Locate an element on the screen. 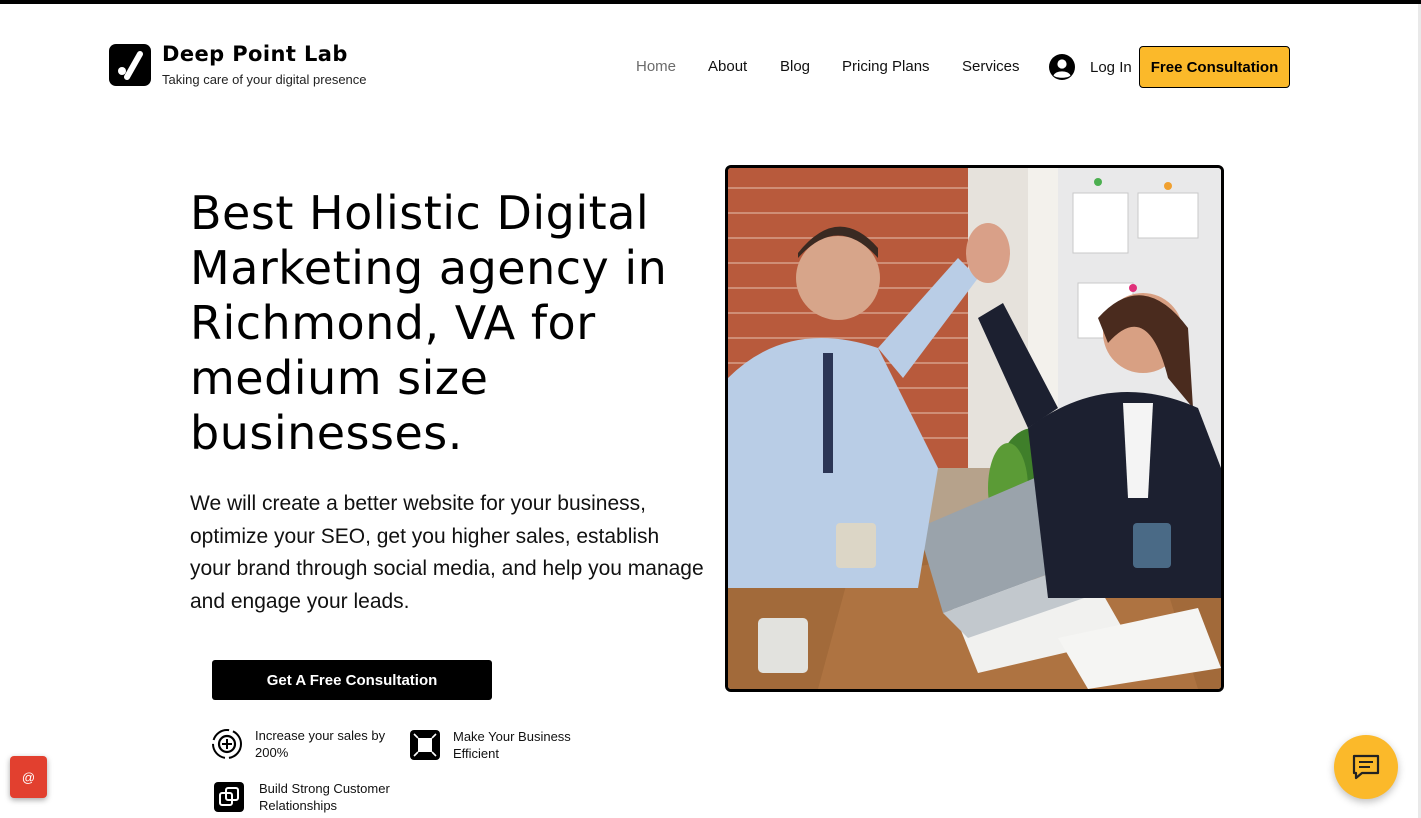  sales-growth-icon is located at coordinates (227, 744).